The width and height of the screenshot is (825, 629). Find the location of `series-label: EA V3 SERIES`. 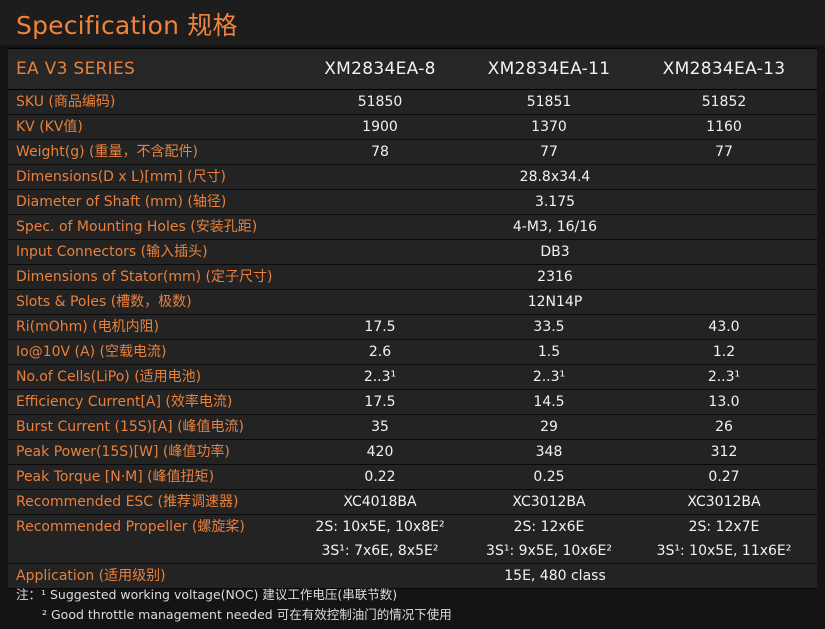

series-label: EA V3 SERIES is located at coordinates (76, 69).